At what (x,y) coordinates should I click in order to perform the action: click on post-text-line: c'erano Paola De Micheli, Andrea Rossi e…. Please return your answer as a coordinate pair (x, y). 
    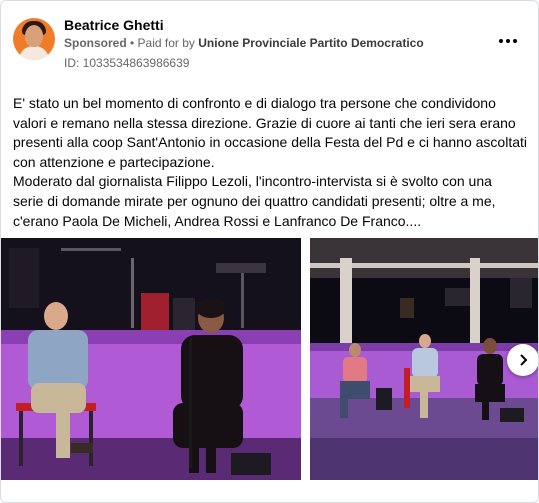
    Looking at the image, I should click on (217, 220).